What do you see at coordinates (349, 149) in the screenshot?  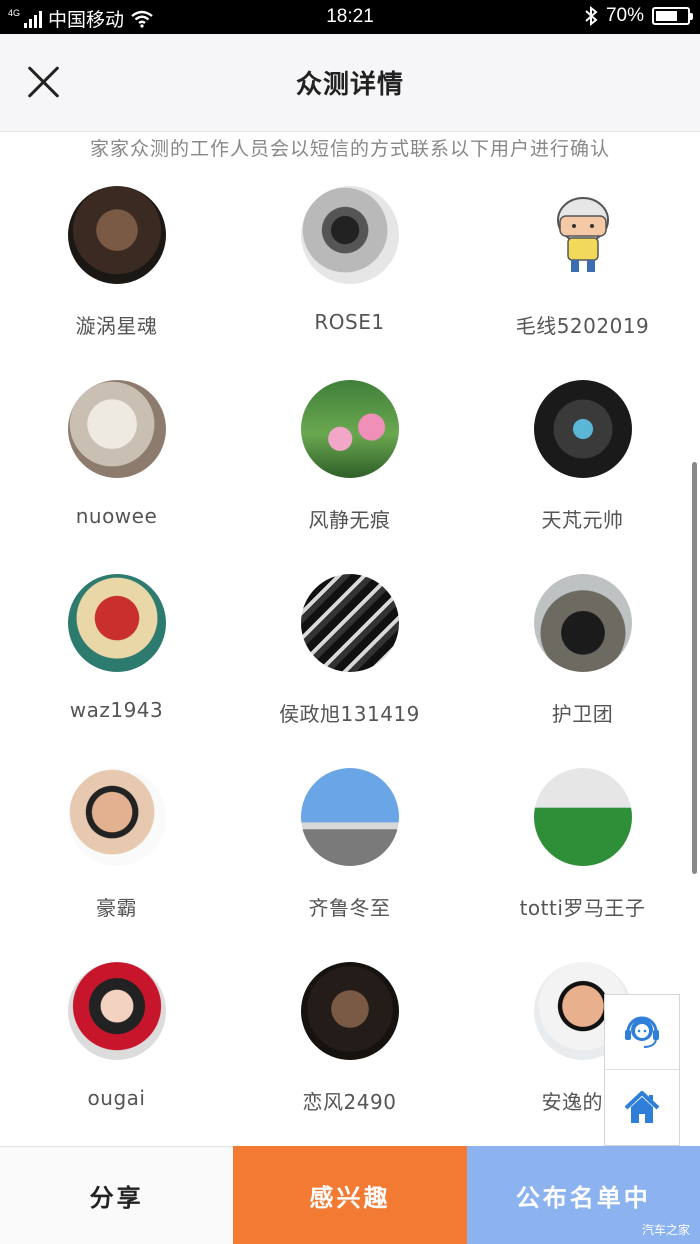 I see `notice-text: 家家众测的工作人员会以短信的方式联系以下用户进行确认` at bounding box center [349, 149].